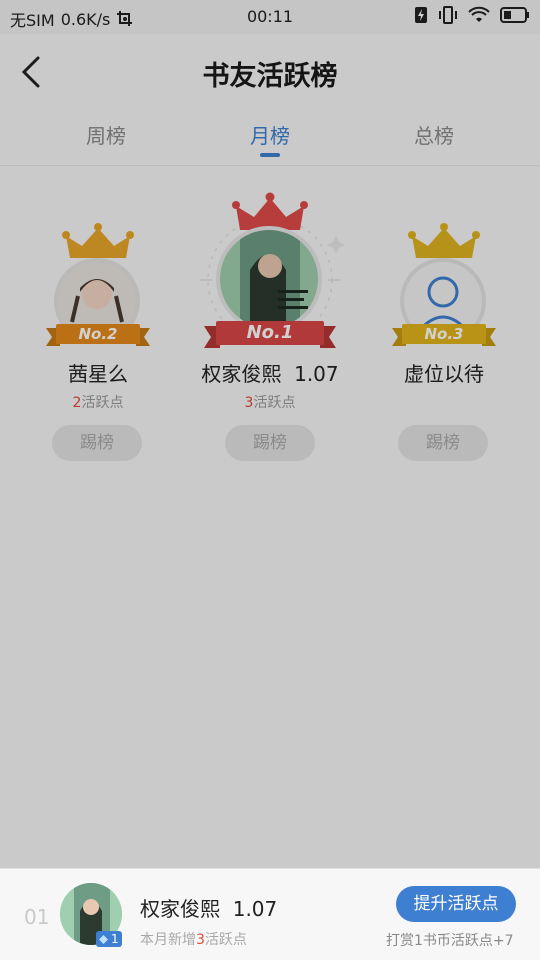 Image resolution: width=540 pixels, height=960 pixels. Describe the element at coordinates (209, 909) in the screenshot. I see `my-name: 权家俊熙 1.07` at that location.